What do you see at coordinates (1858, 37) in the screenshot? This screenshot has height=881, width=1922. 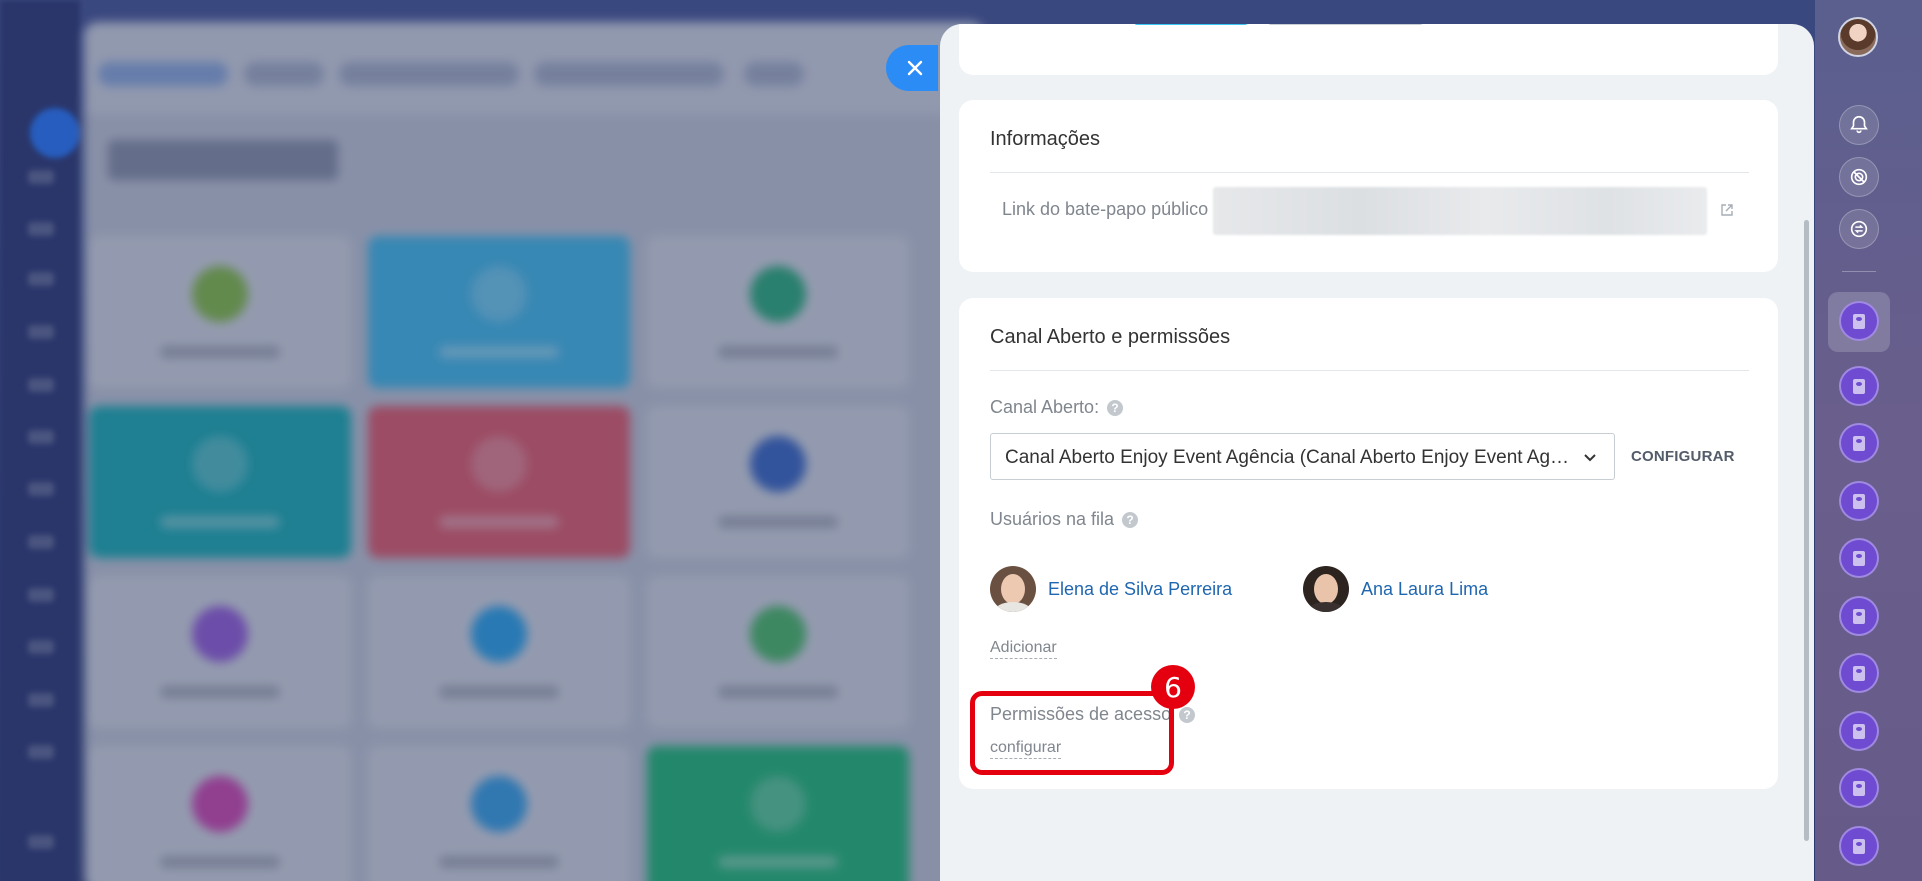 I see `user-avatar` at bounding box center [1858, 37].